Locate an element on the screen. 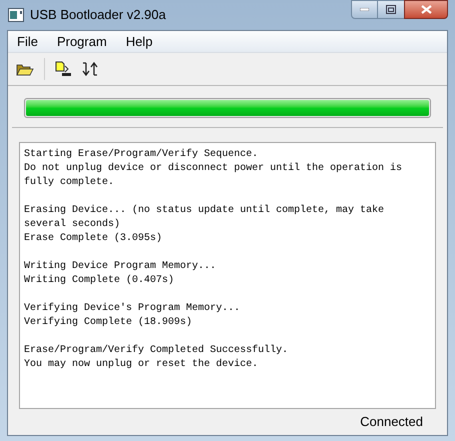 The image size is (455, 441). log-line: Erasing Device... (no status update until complete, may take is located at coordinates (204, 211).